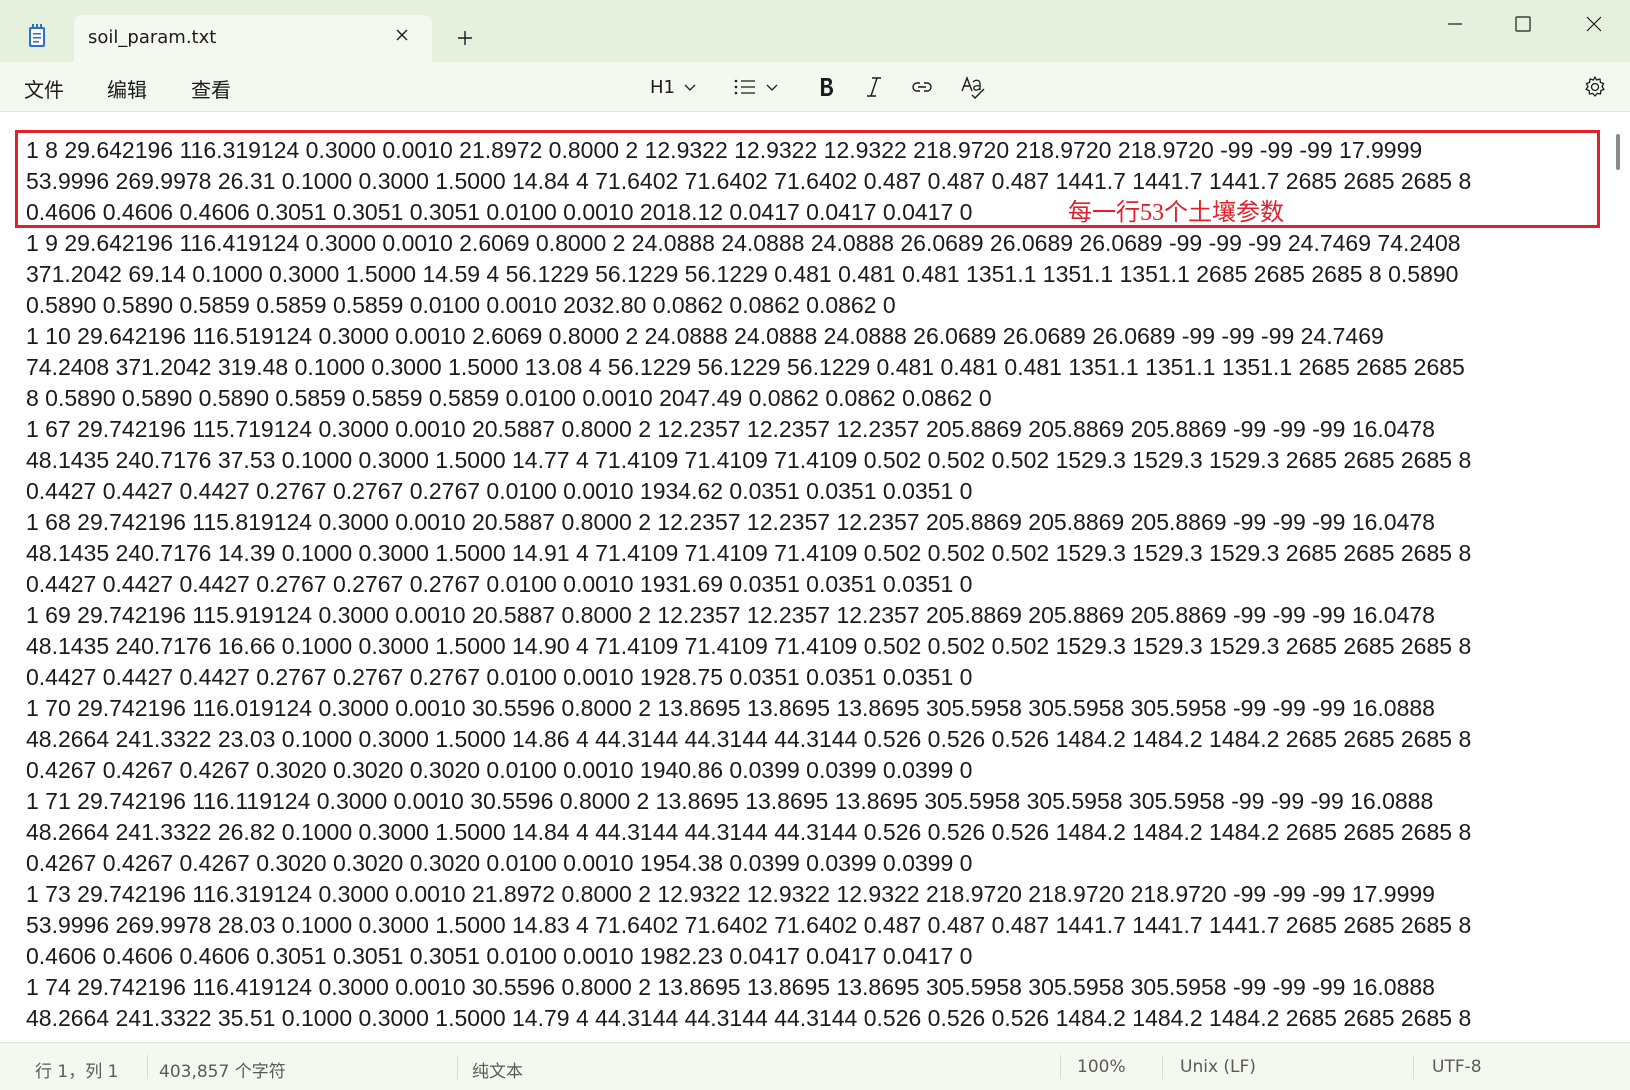  I want to click on menu-file: 文件, so click(44, 88).